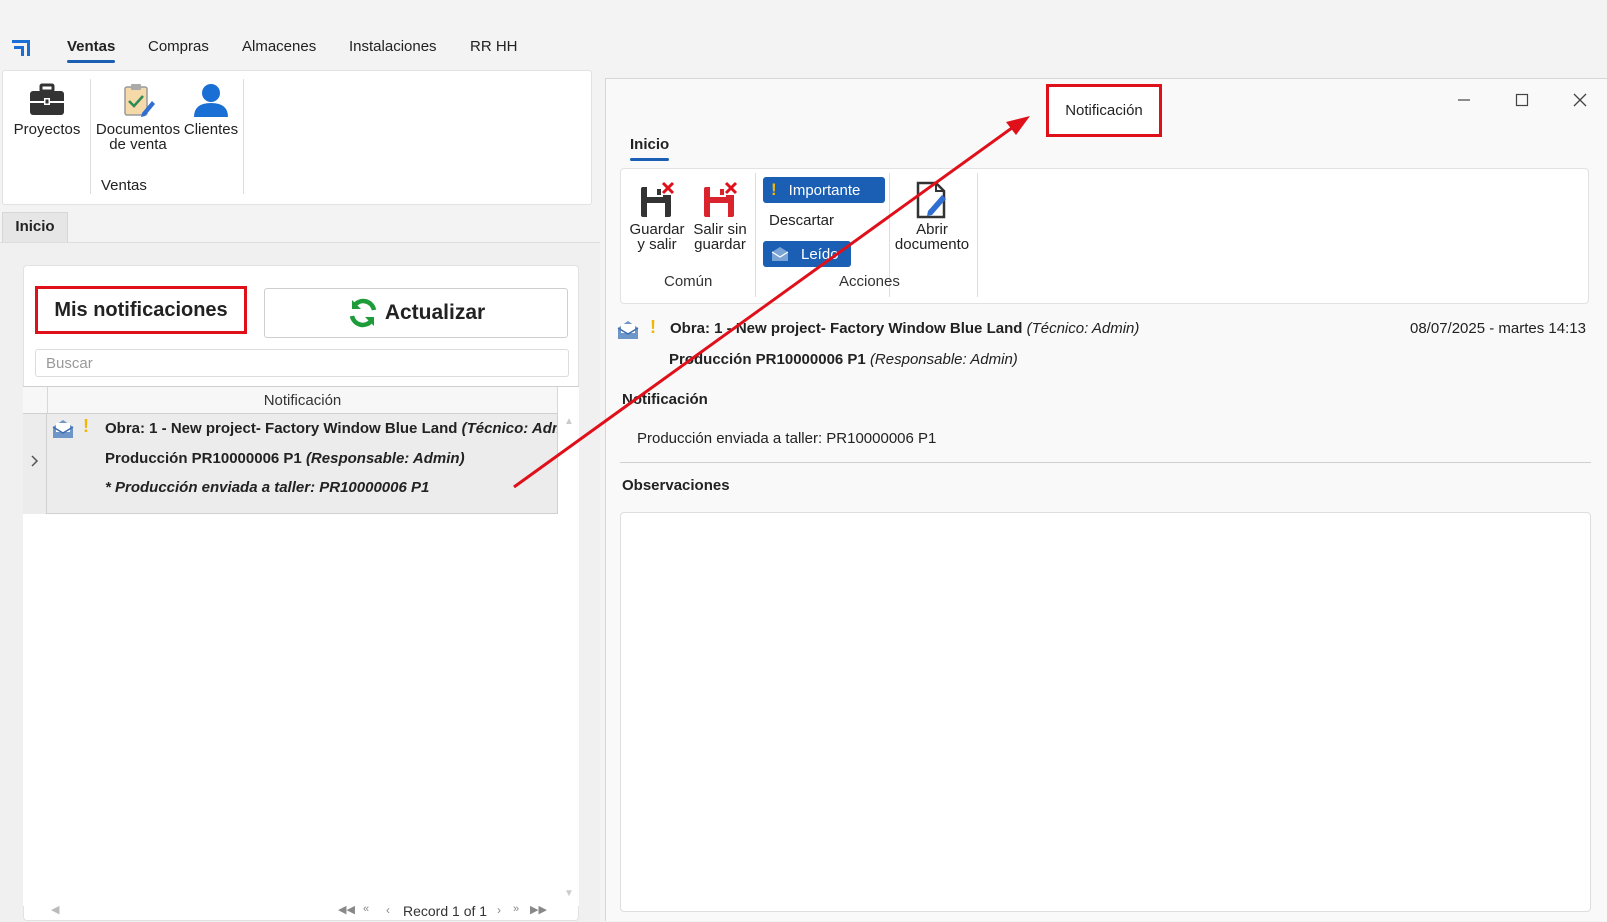  What do you see at coordinates (538, 909) in the screenshot?
I see `pager-last-icon: ▶▶` at bounding box center [538, 909].